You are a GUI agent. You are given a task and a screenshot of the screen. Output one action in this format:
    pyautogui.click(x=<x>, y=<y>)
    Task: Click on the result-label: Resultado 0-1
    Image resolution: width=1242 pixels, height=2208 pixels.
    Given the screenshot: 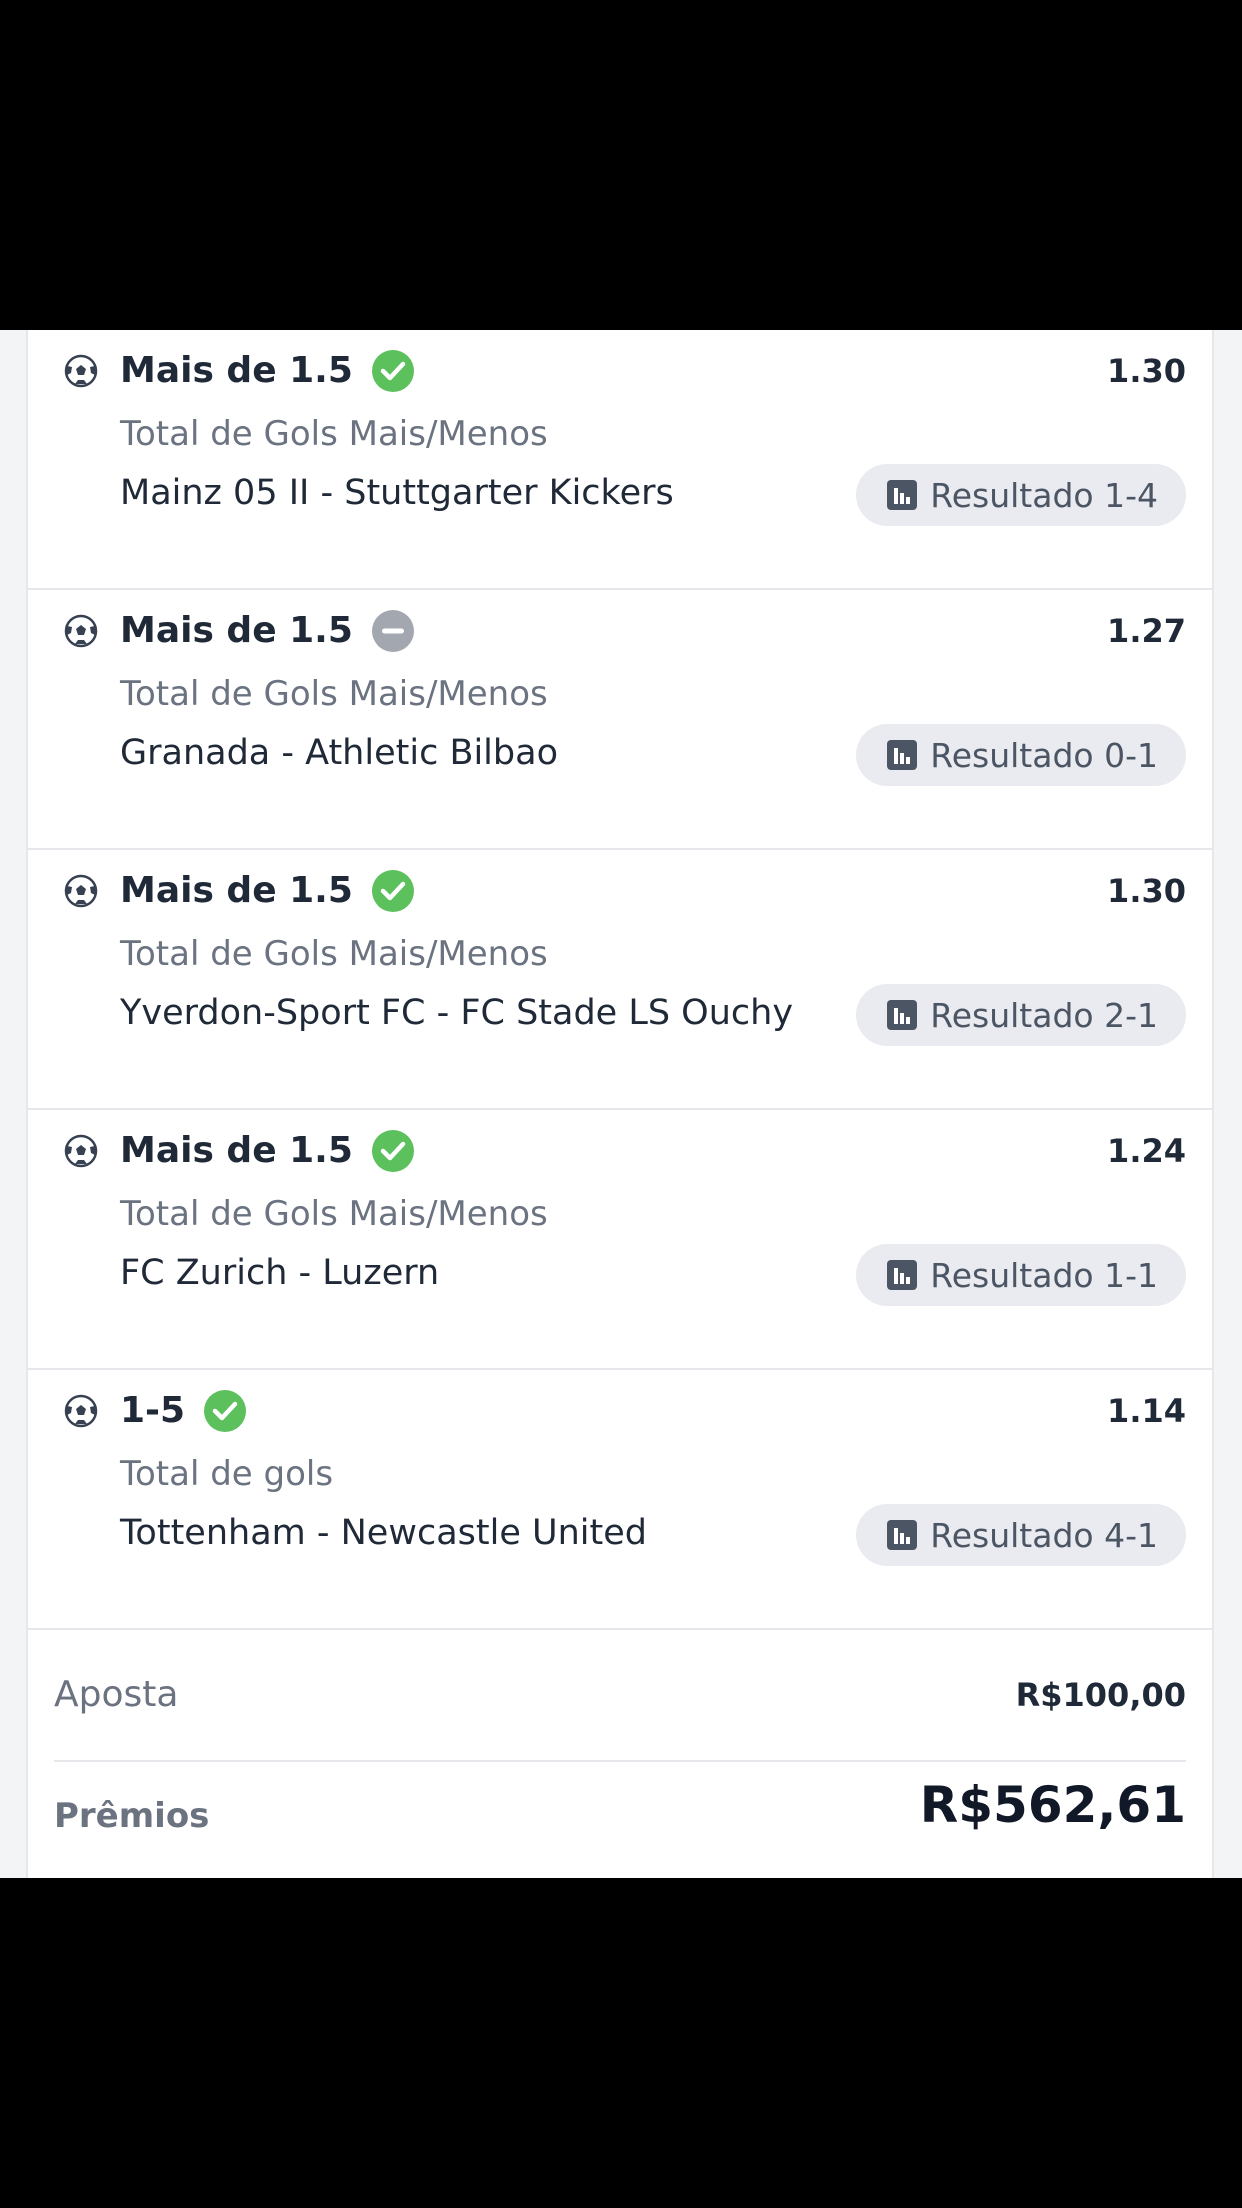 What is the action you would take?
    pyautogui.click(x=1044, y=755)
    